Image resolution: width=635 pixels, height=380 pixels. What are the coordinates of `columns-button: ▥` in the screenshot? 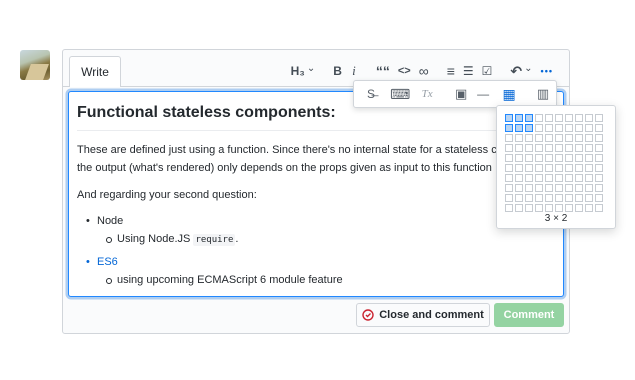 It's located at (543, 94).